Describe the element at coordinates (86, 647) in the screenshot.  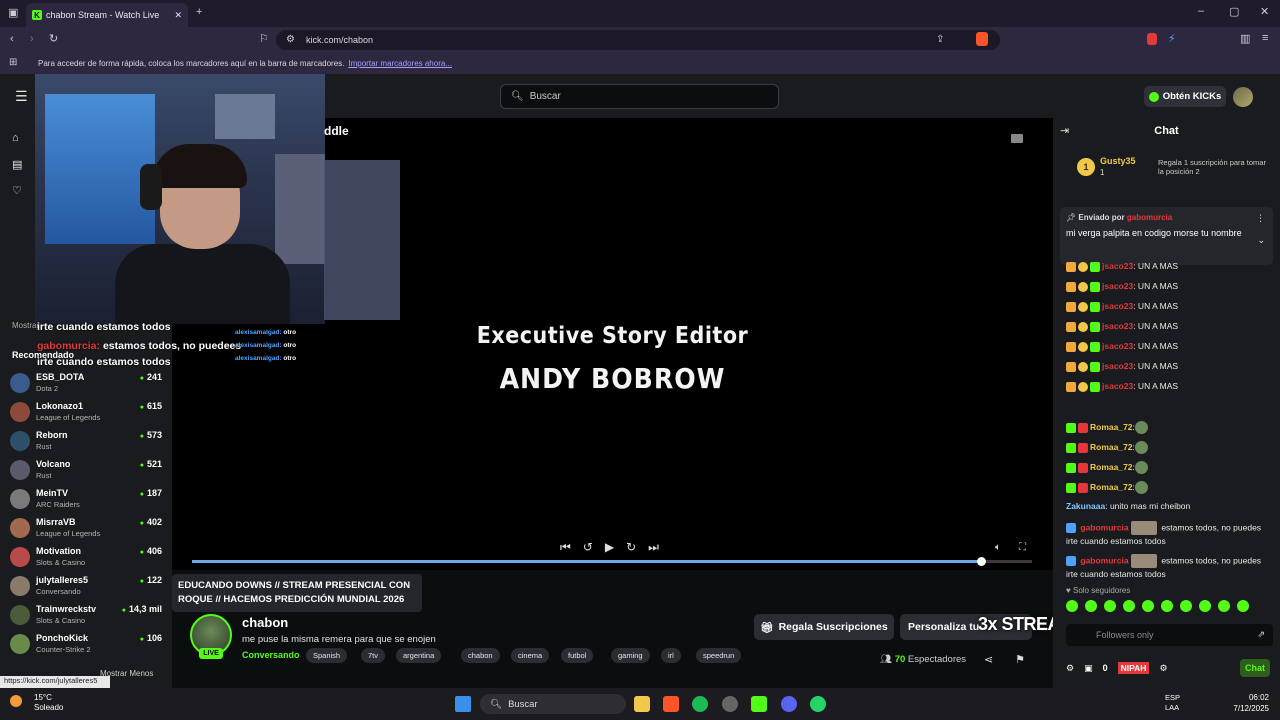
I see `channel-row: PonchoKick Counter-Strike 2 106` at that location.